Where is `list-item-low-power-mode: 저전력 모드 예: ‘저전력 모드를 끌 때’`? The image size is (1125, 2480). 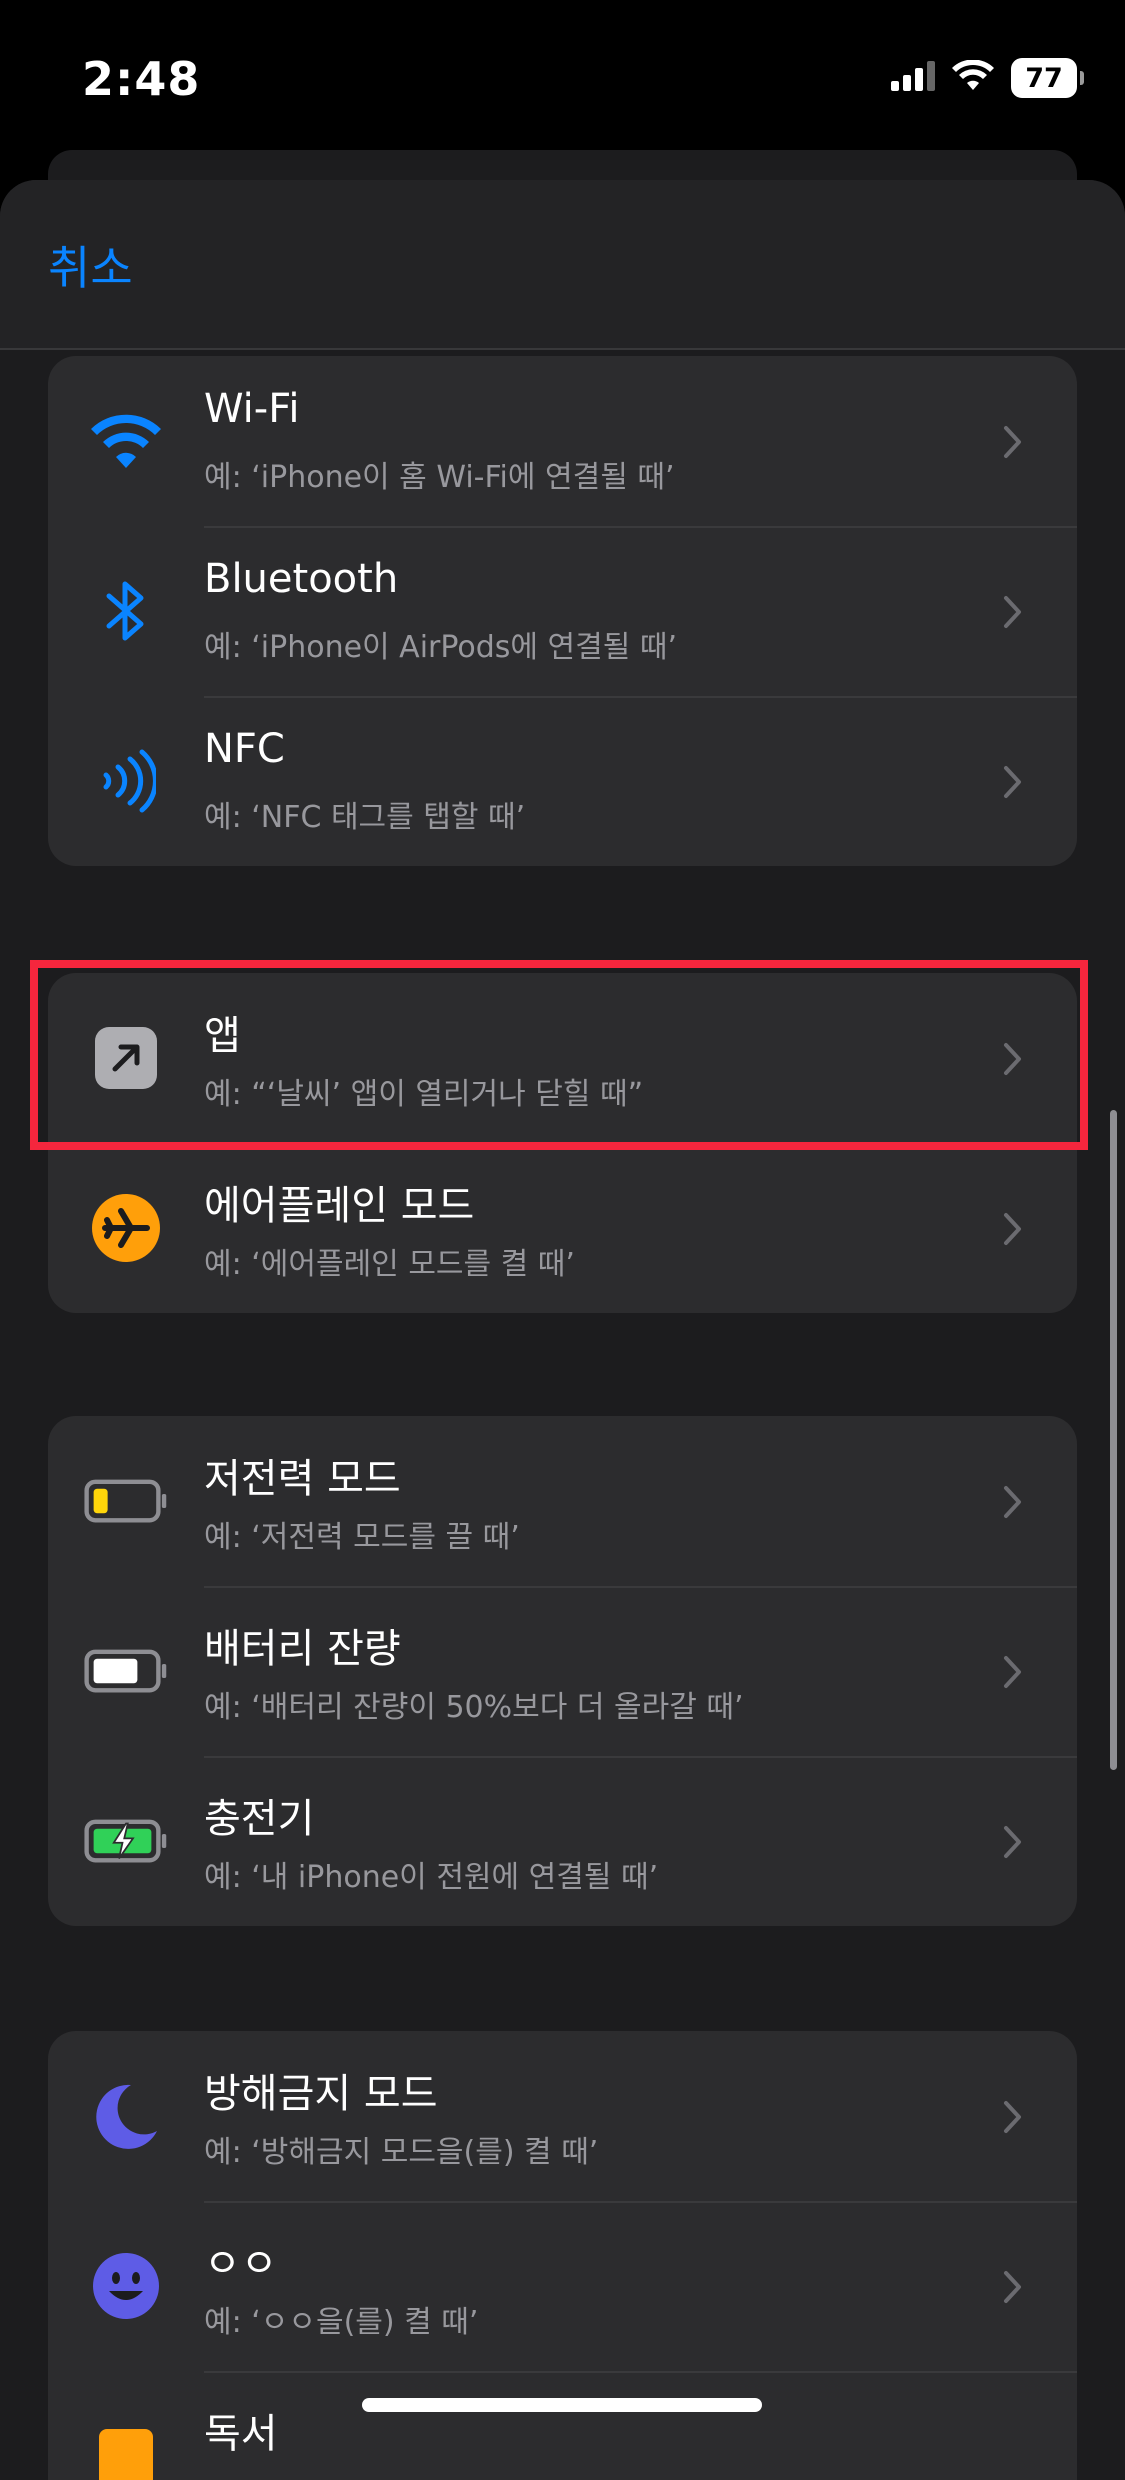 list-item-low-power-mode: 저전력 모드 예: ‘저전력 모드를 끌 때’ is located at coordinates (562, 1501).